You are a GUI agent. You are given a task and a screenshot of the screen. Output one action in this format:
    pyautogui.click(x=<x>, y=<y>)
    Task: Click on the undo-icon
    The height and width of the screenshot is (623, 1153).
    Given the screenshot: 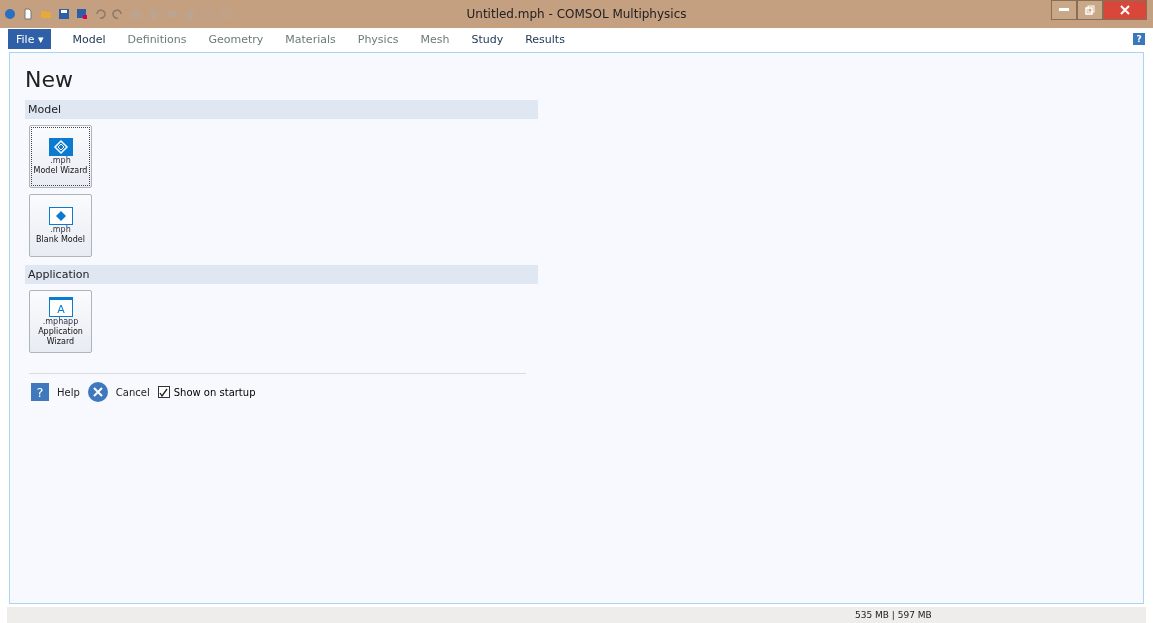 What is the action you would take?
    pyautogui.click(x=100, y=14)
    